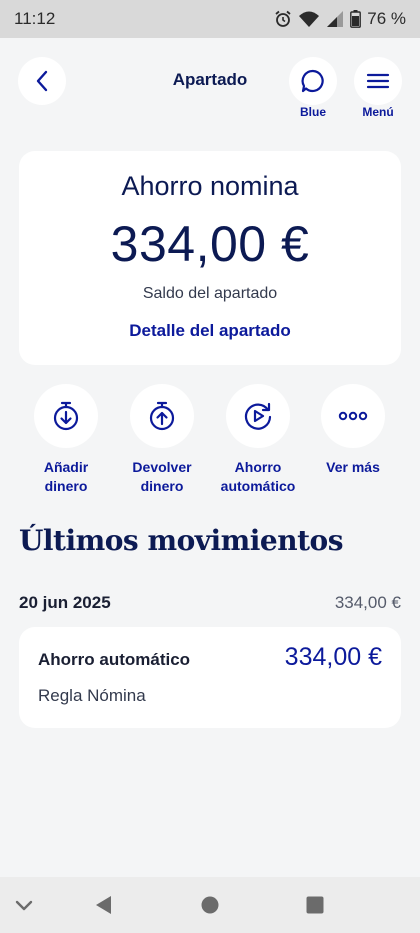  What do you see at coordinates (210, 19) in the screenshot?
I see `status-bar: 11:12 76 %` at bounding box center [210, 19].